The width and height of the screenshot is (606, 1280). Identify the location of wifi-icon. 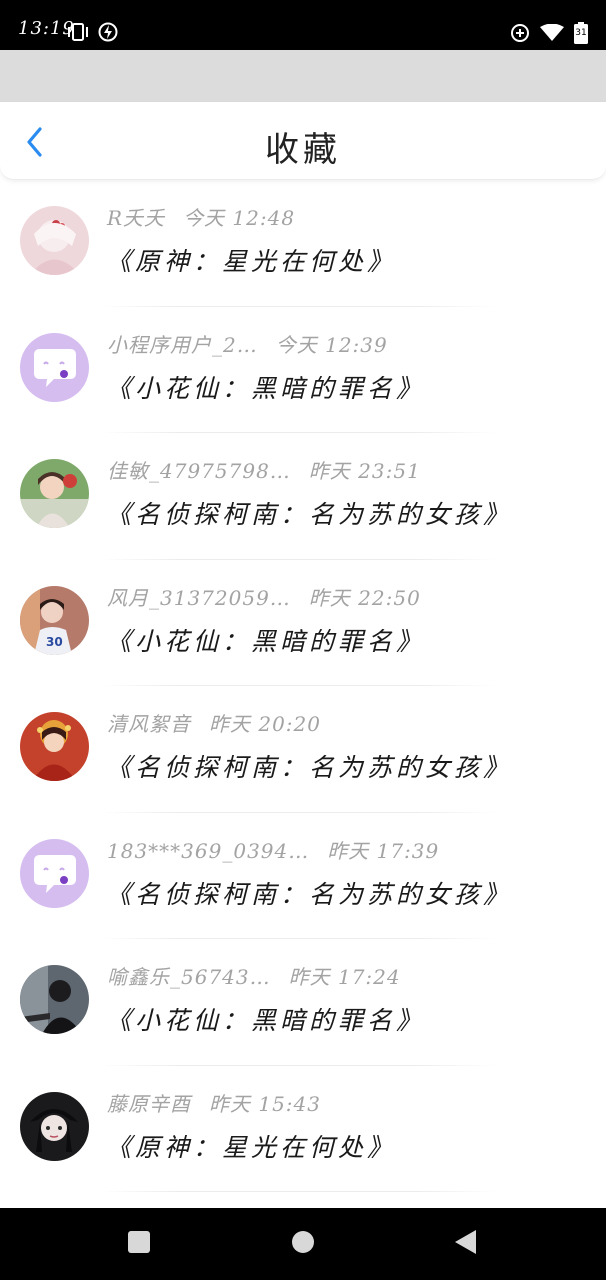
(552, 34).